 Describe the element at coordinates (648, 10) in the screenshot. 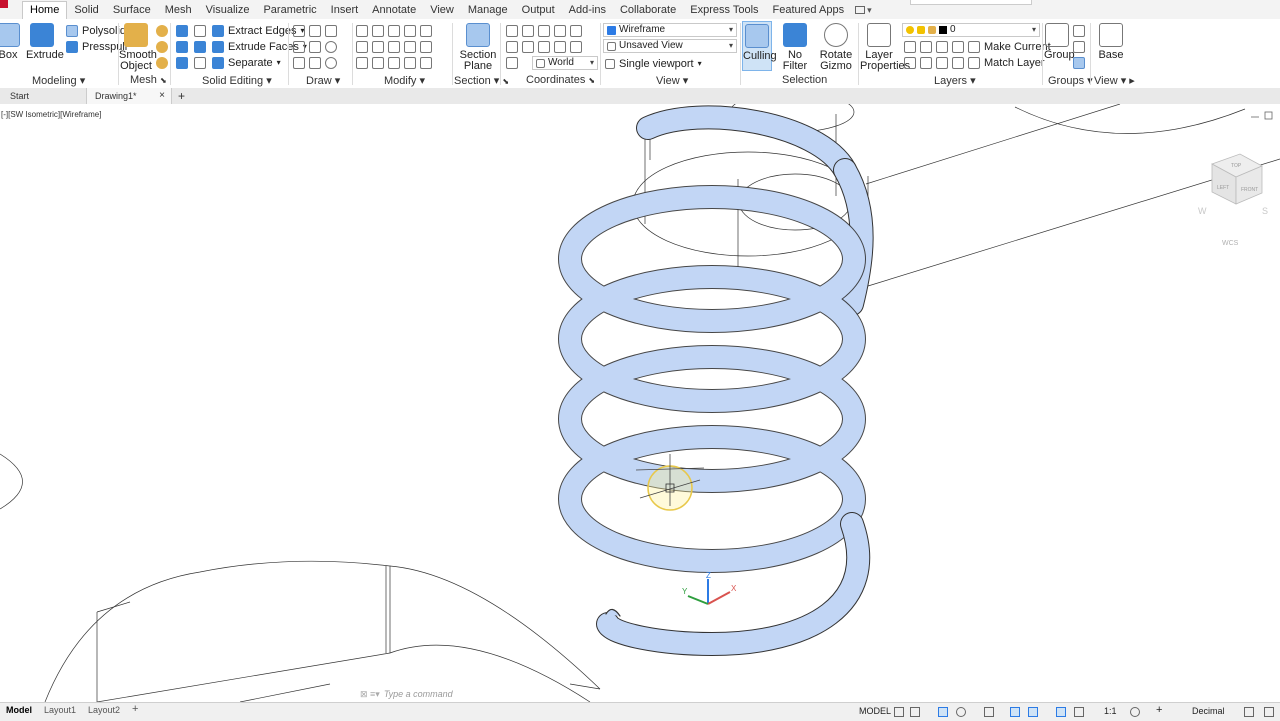

I see `tab-collaborate: Collaborate` at that location.